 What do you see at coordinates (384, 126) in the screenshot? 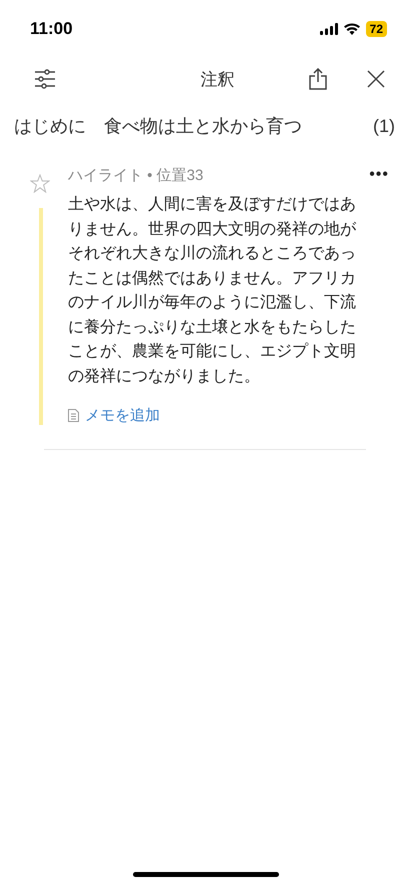
I see `annotation-count: (1)` at bounding box center [384, 126].